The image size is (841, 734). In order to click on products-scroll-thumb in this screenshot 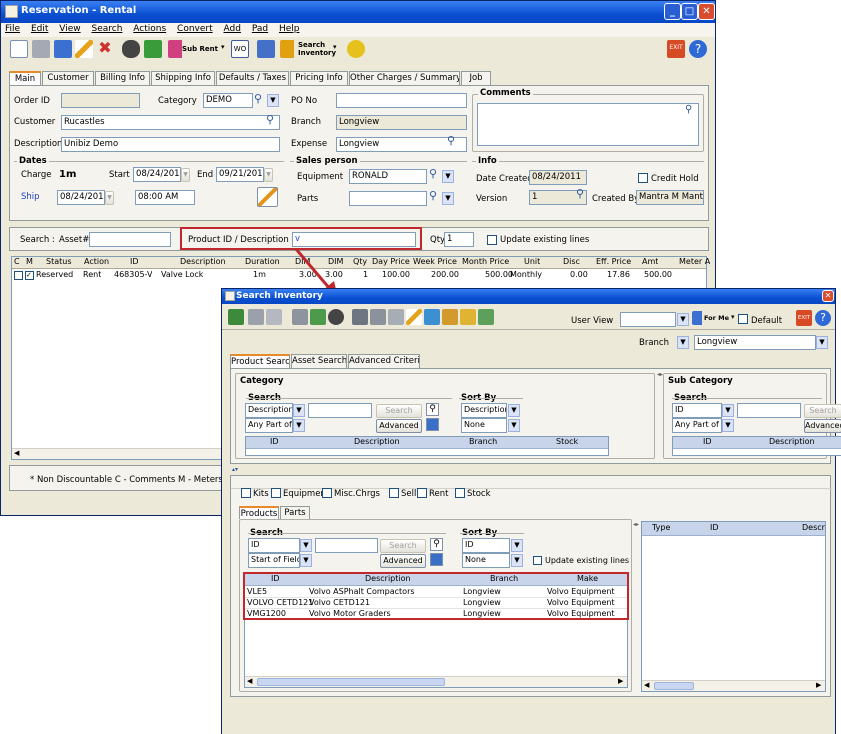, I will do `click(351, 682)`.